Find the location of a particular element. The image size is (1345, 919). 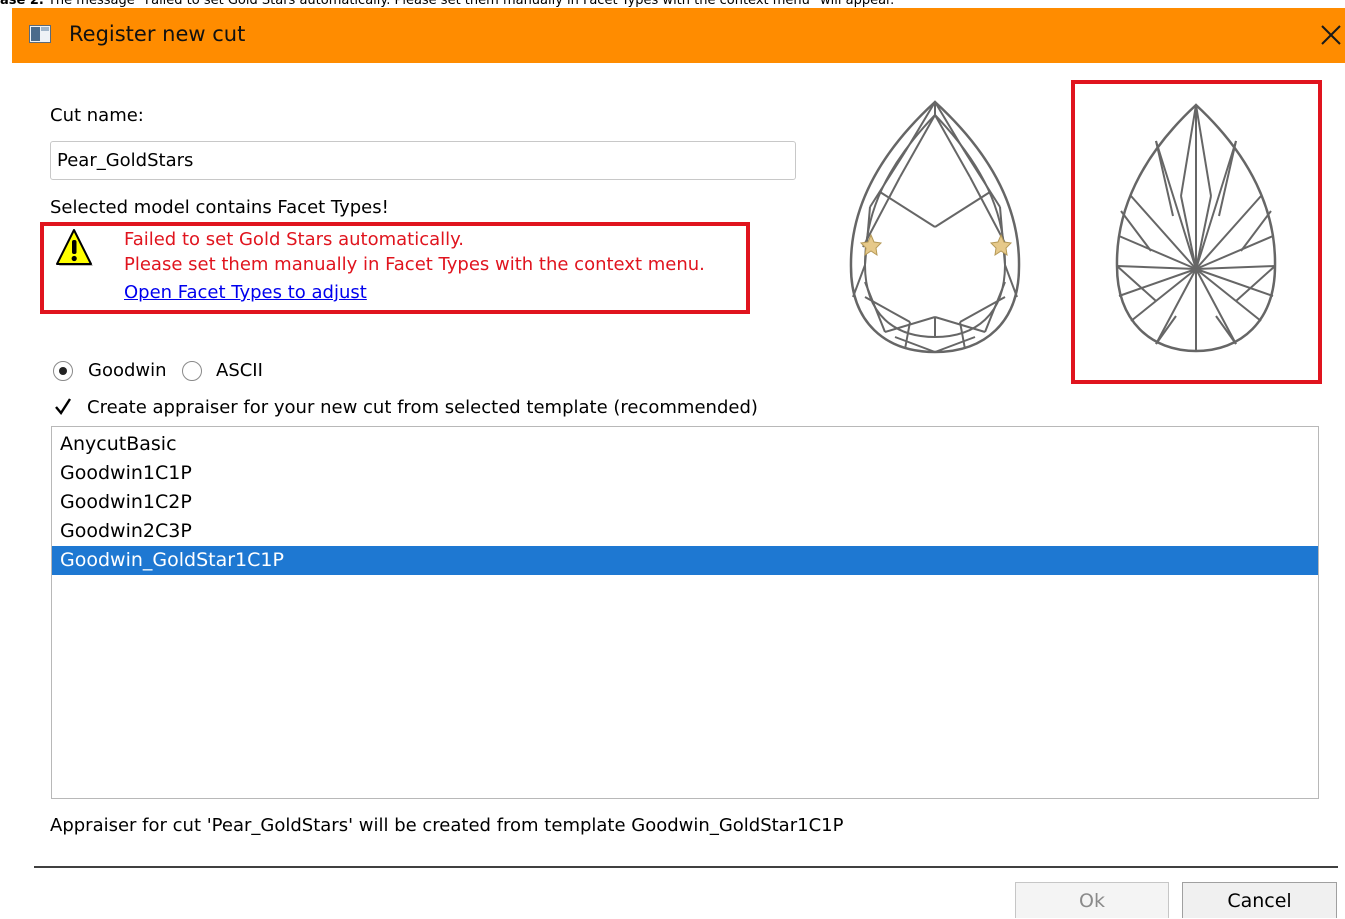

list-item: Goodwin2C3P is located at coordinates (685, 531).